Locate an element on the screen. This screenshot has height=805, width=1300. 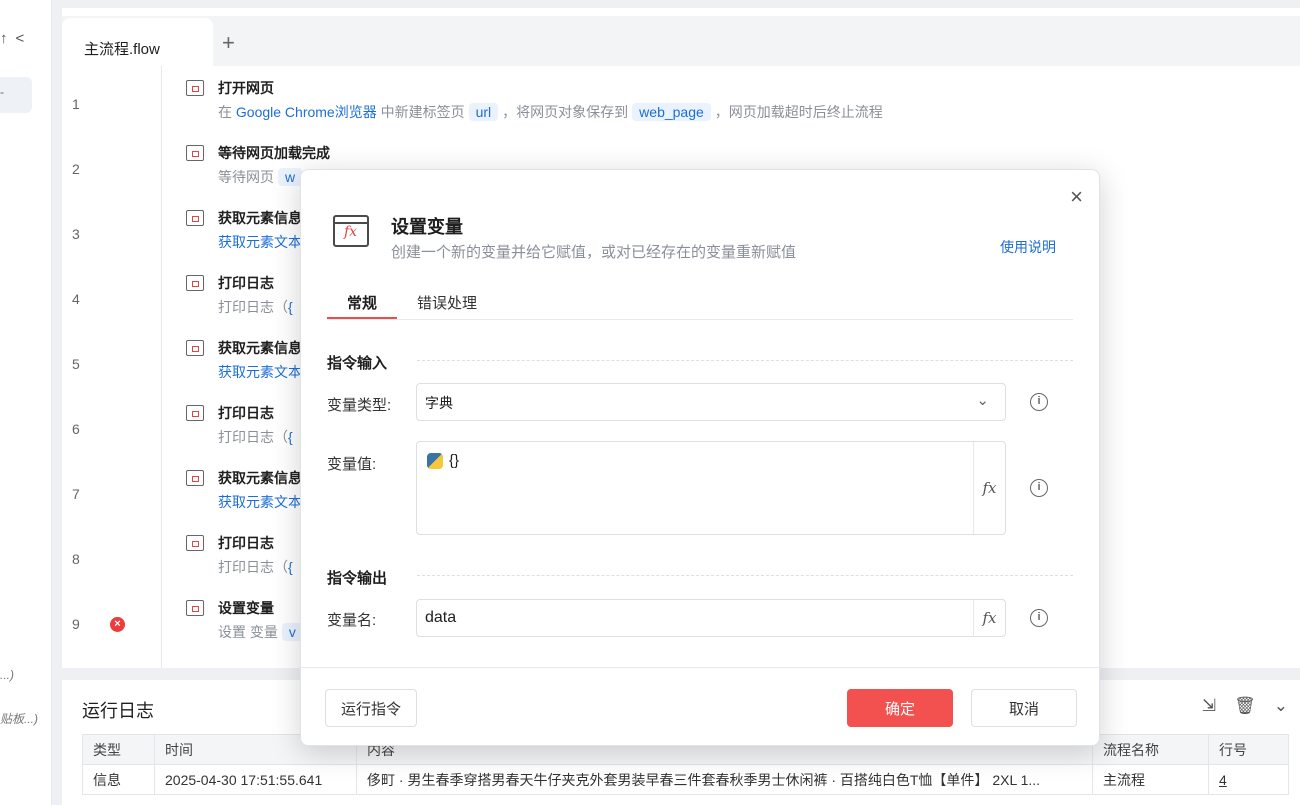
section-output-title: 指令输出 is located at coordinates (357, 578).